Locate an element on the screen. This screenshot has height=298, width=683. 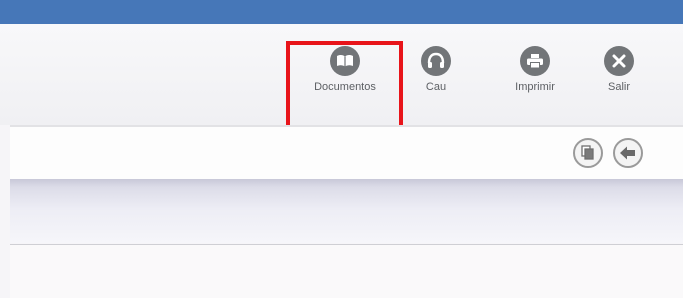
headset-icon is located at coordinates (436, 61).